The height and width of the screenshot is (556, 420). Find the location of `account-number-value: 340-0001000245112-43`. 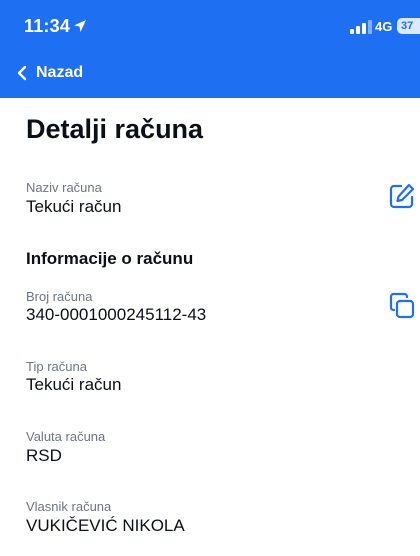

account-number-value: 340-0001000245112-43 is located at coordinates (116, 314).